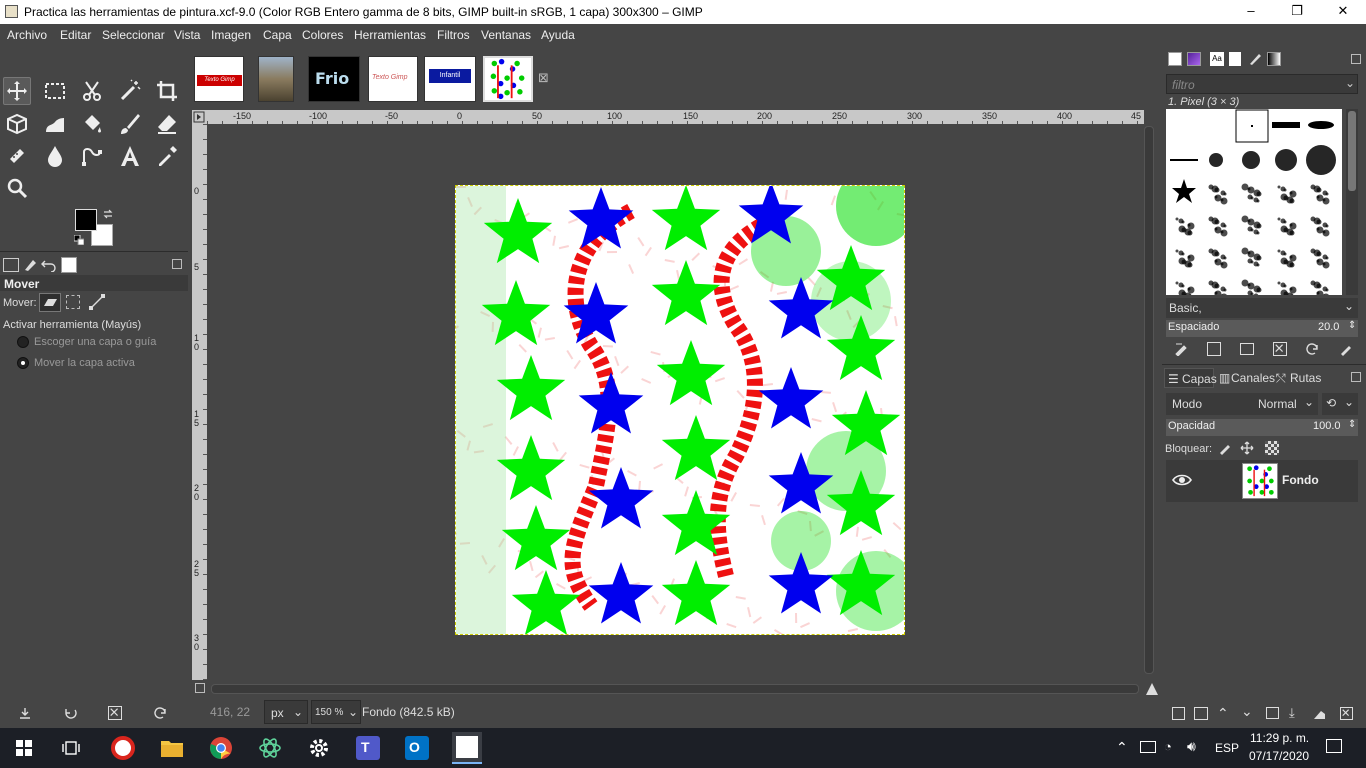 Image resolution: width=1366 pixels, height=768 pixels. I want to click on brush-ellipse, so click(1321, 125).